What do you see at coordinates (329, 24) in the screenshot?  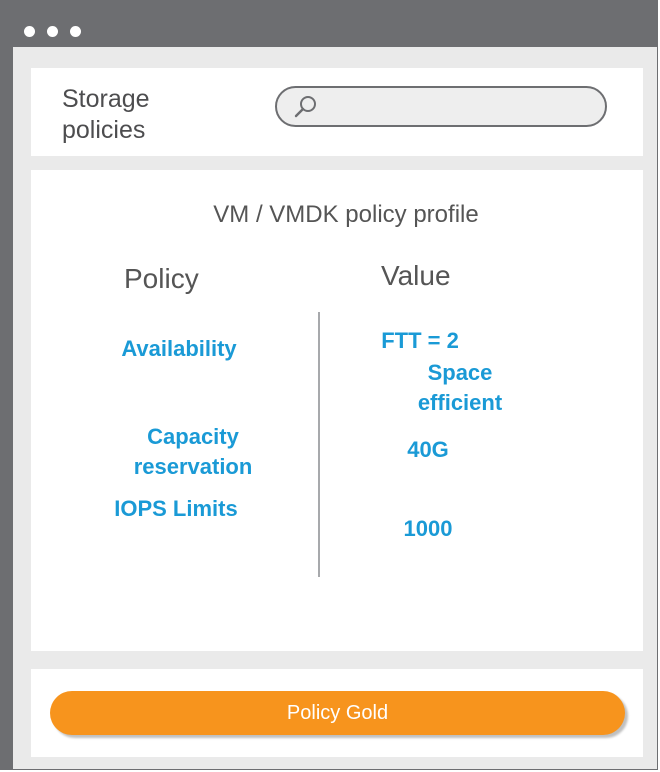 I see `title-bar` at bounding box center [329, 24].